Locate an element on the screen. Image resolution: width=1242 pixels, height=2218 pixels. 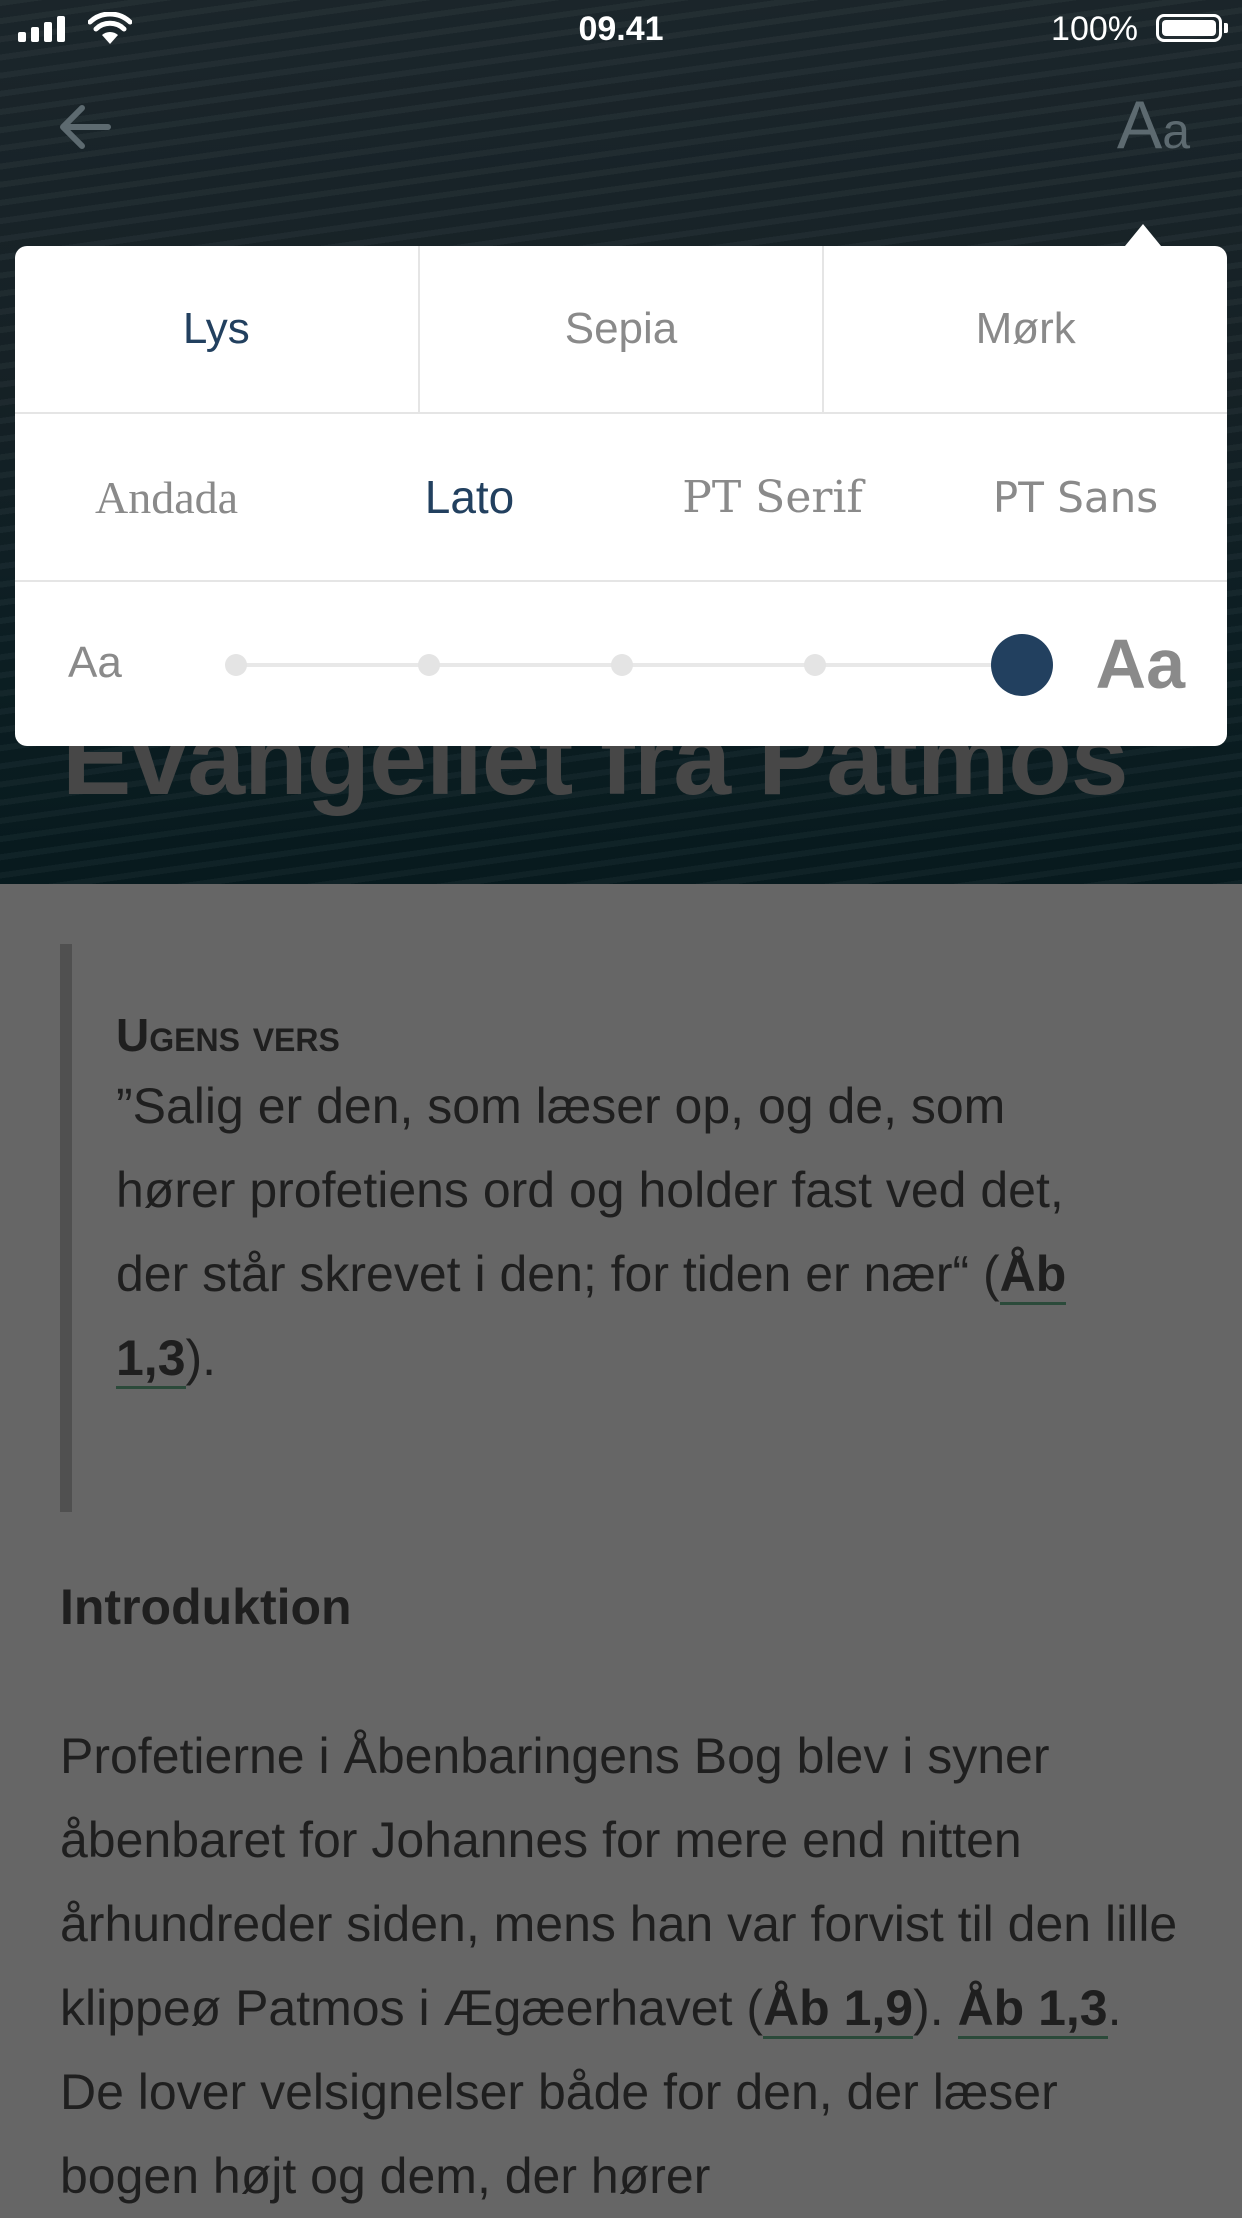
memory-verse-end: ). is located at coordinates (201, 1358).